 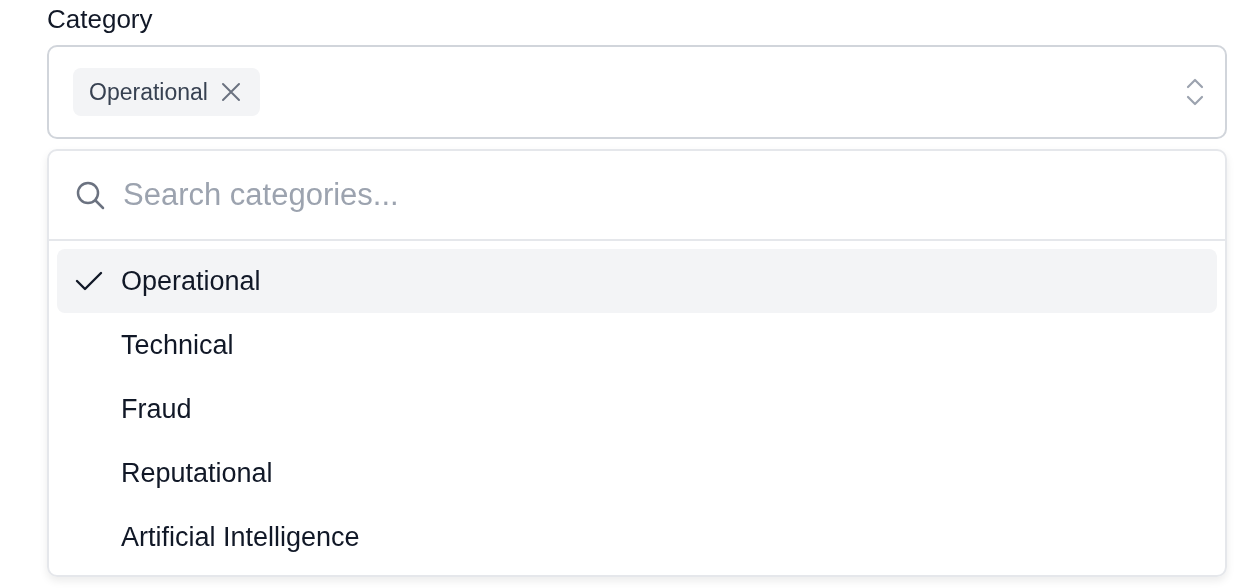 What do you see at coordinates (148, 92) in the screenshot?
I see `chip-label: Operational` at bounding box center [148, 92].